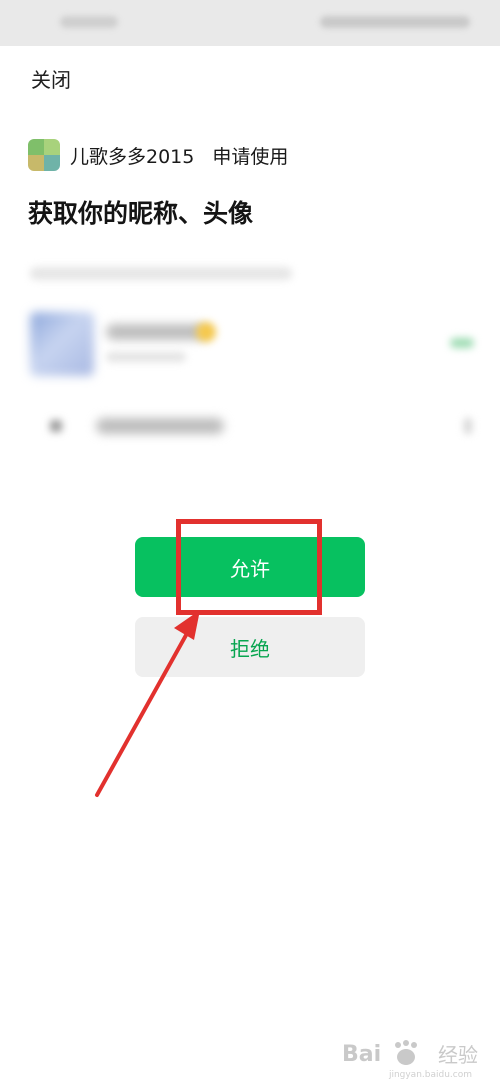 This screenshot has width=500, height=1084. What do you see at coordinates (250, 647) in the screenshot?
I see `deny-button: 拒绝` at bounding box center [250, 647].